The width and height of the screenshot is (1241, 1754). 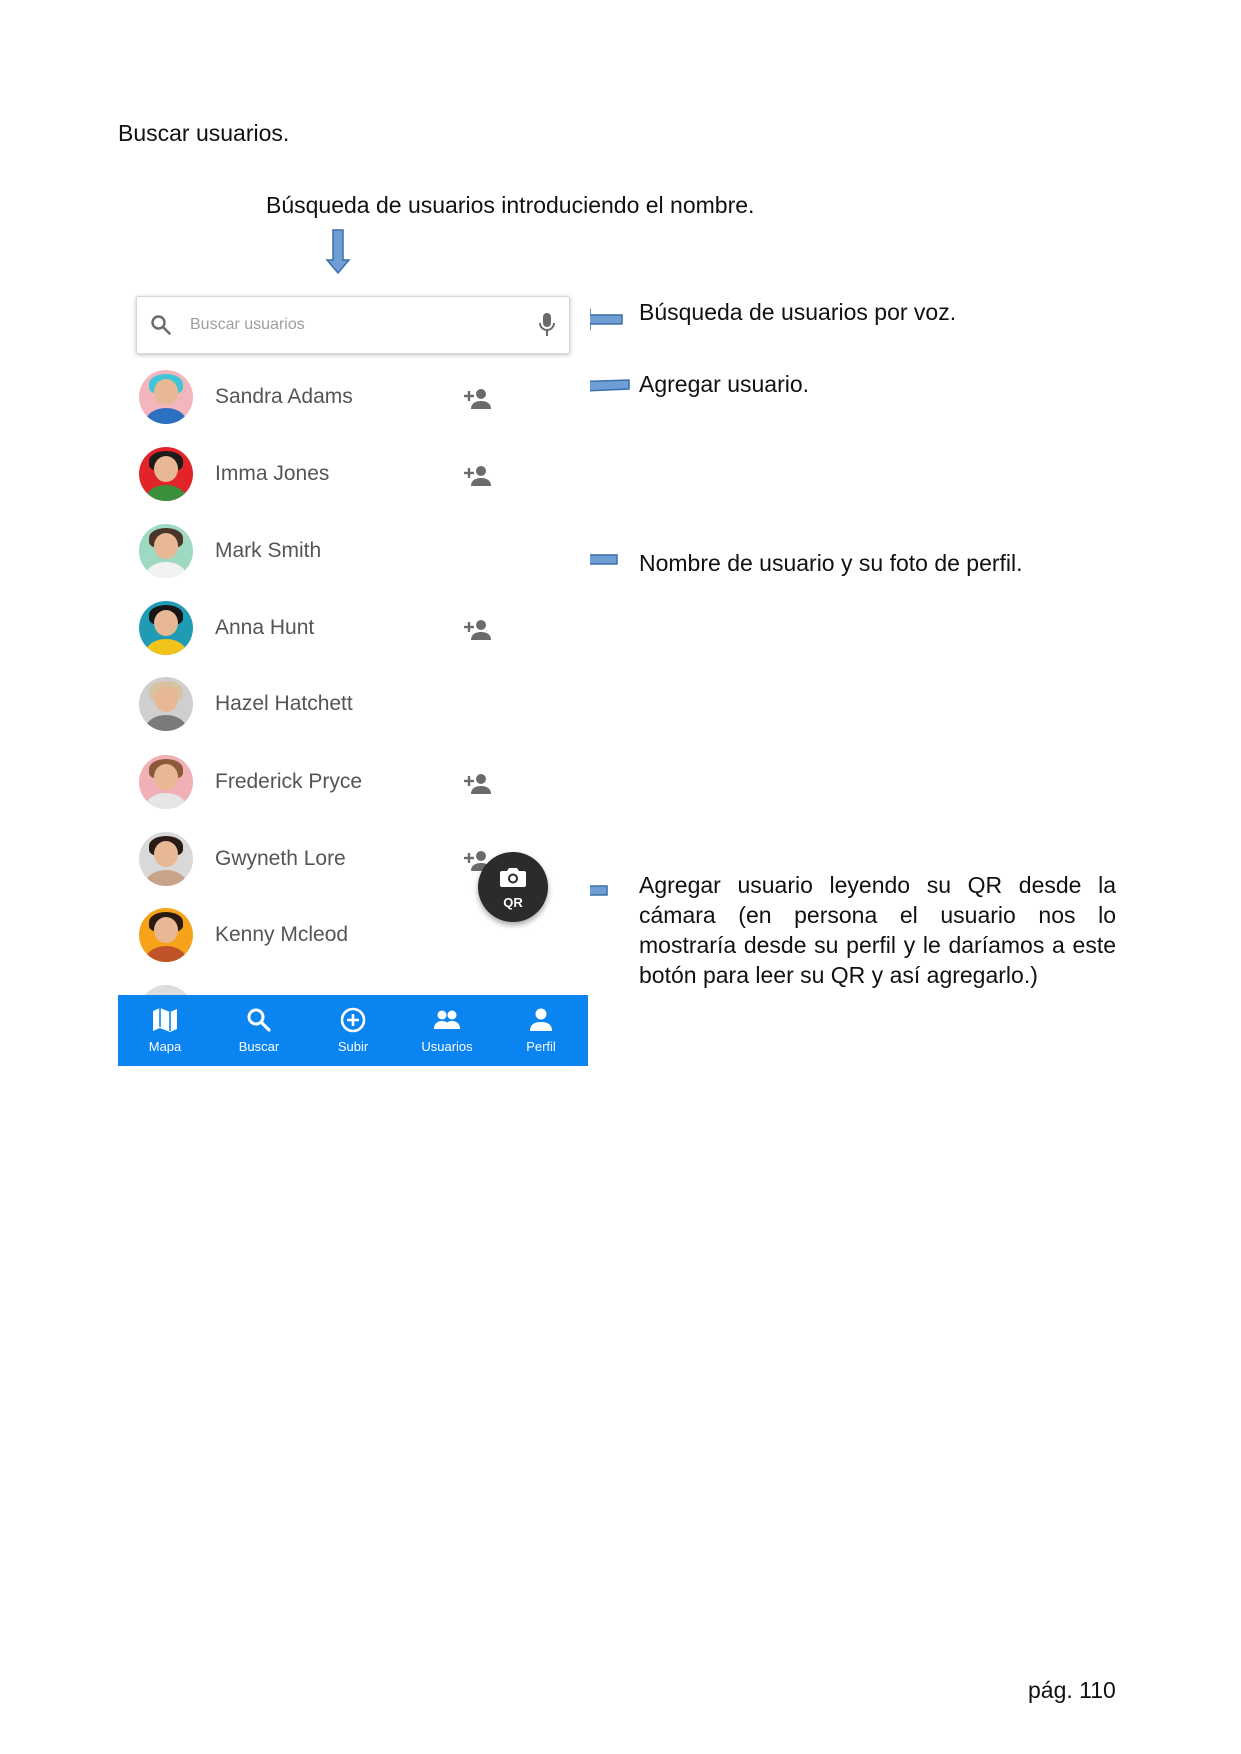 What do you see at coordinates (353, 1020) in the screenshot?
I see `add-circle-icon` at bounding box center [353, 1020].